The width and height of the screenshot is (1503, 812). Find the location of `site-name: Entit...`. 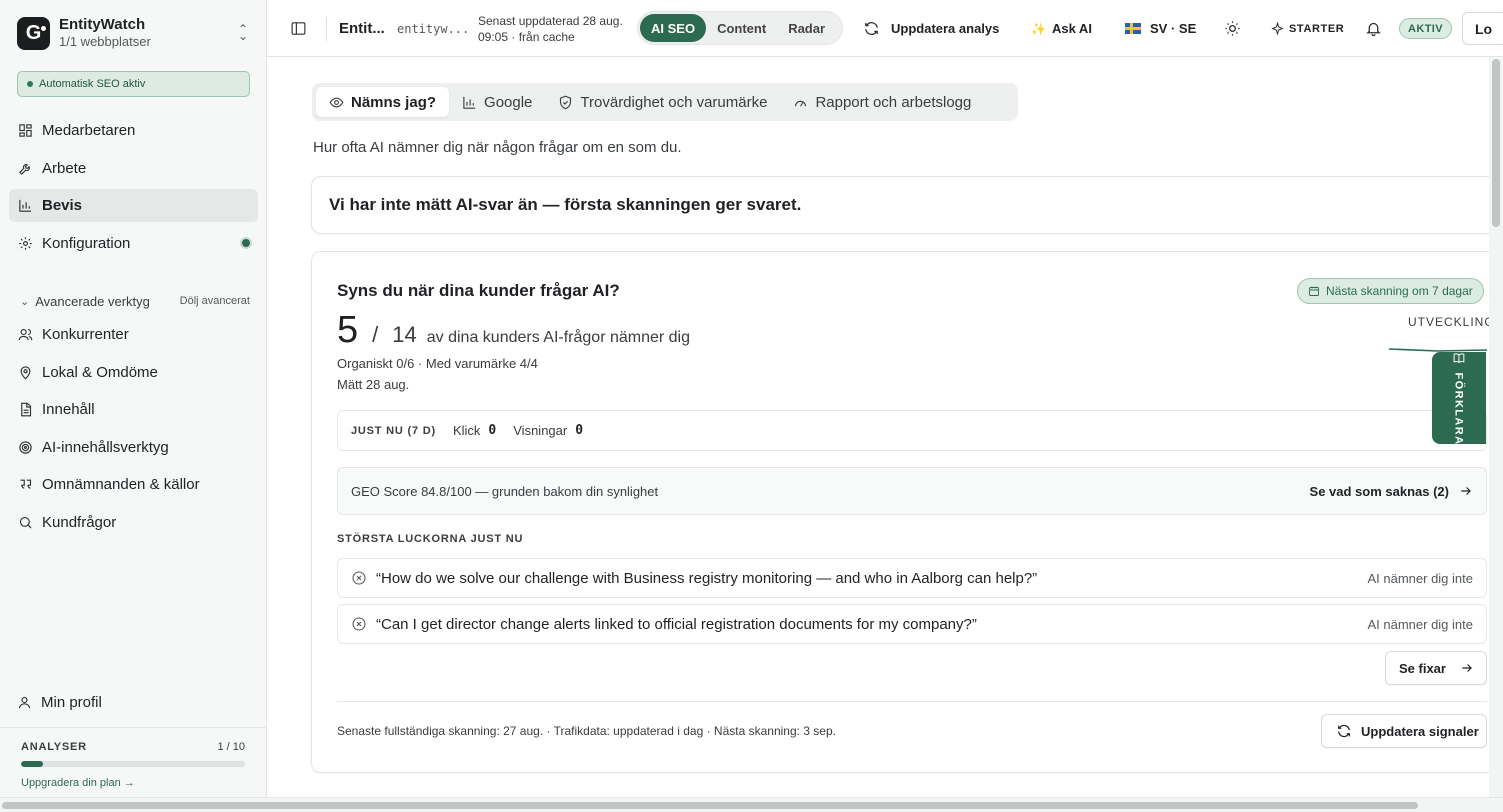

site-name: Entit... is located at coordinates (362, 28).